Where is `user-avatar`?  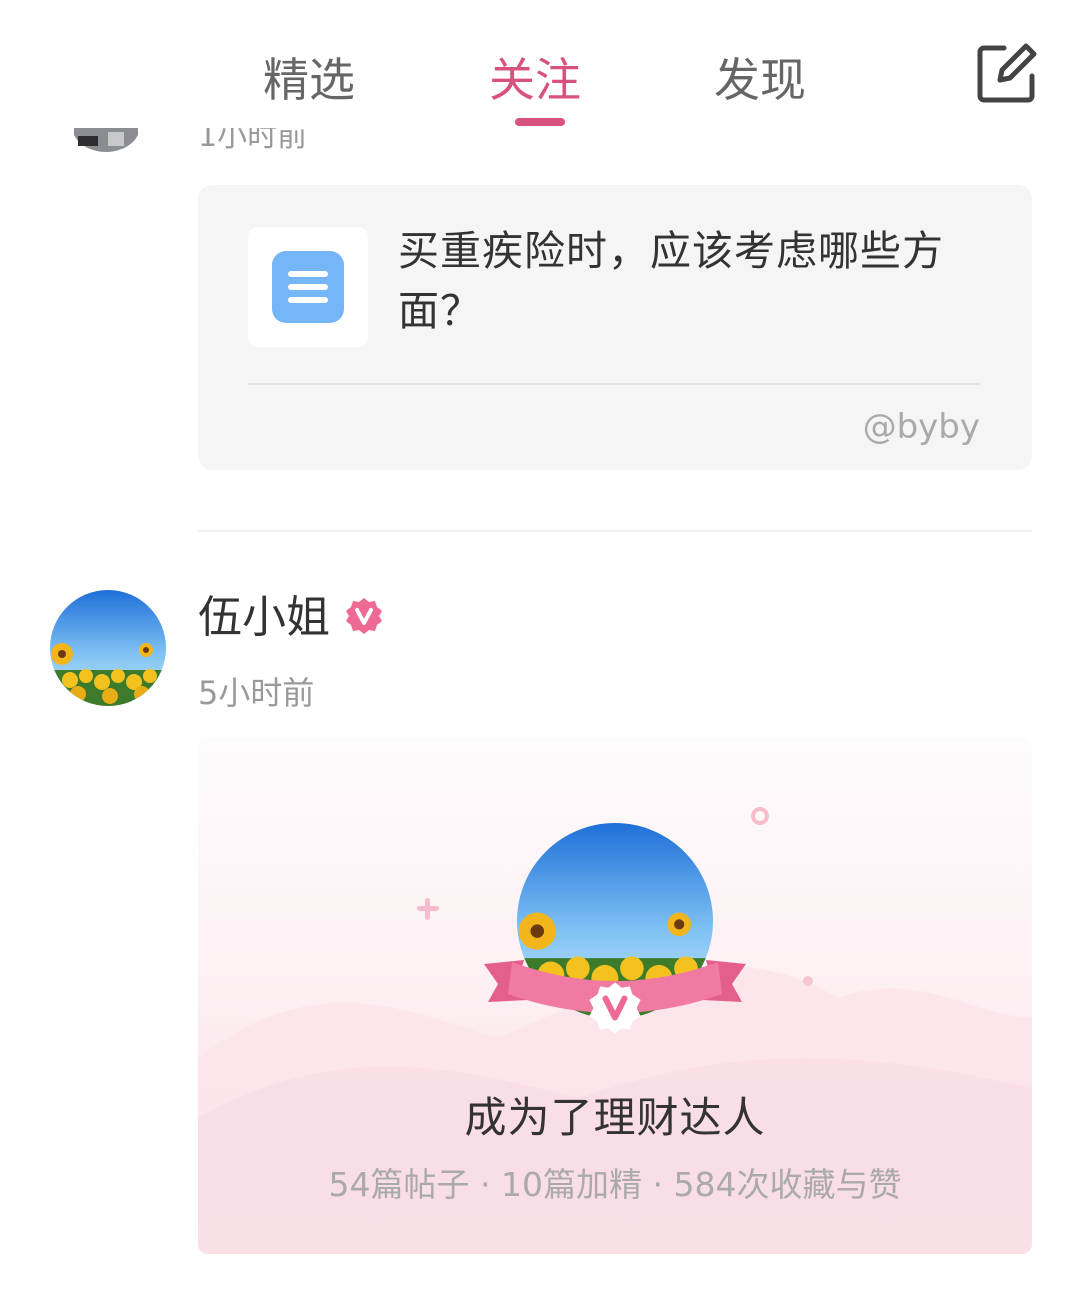 user-avatar is located at coordinates (108, 648).